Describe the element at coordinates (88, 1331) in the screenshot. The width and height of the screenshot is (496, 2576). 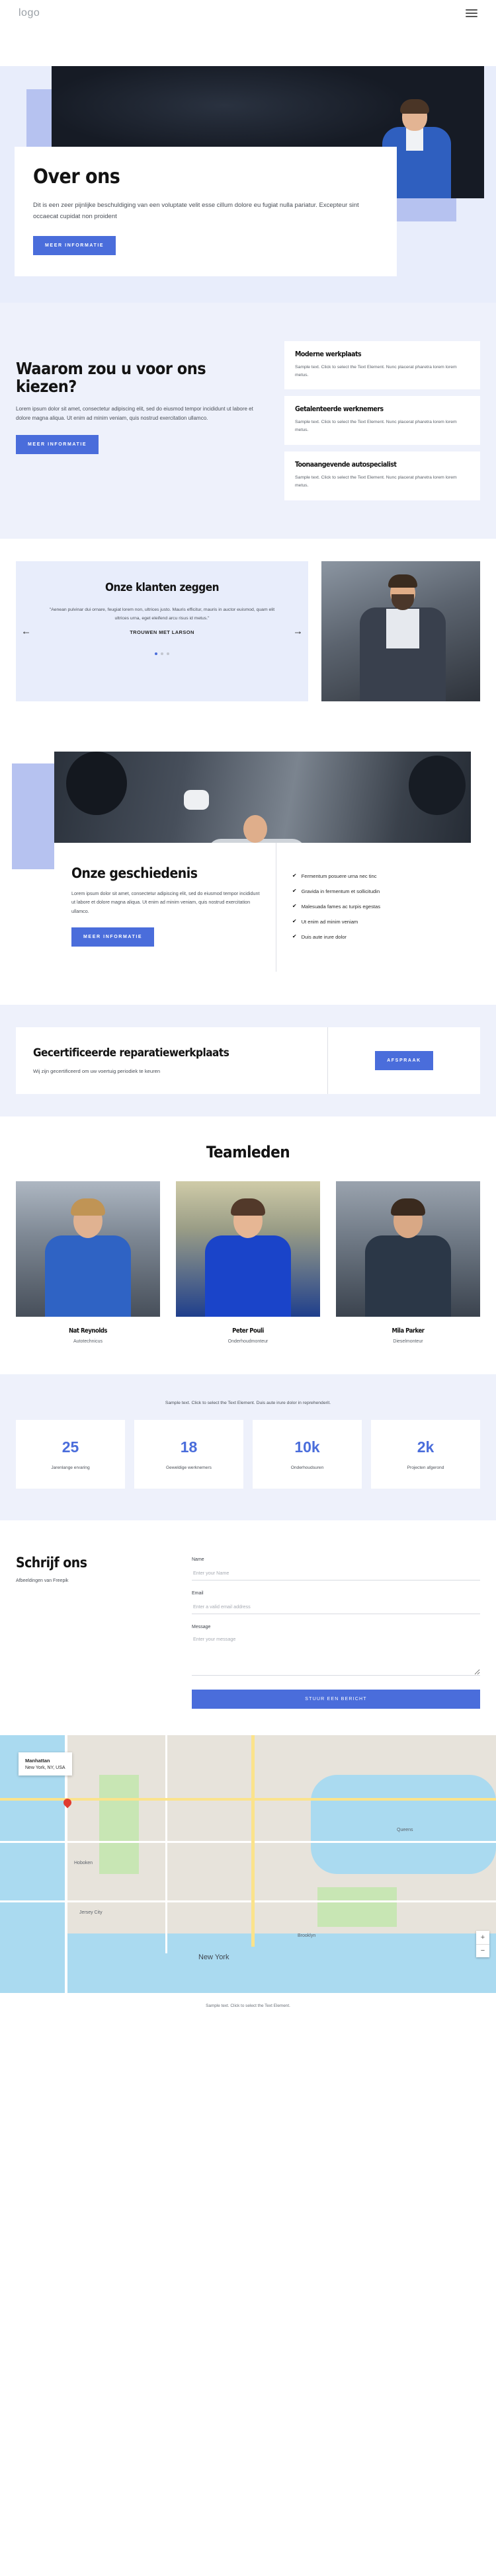
I see `team-member-name: Nat Reynolds` at that location.